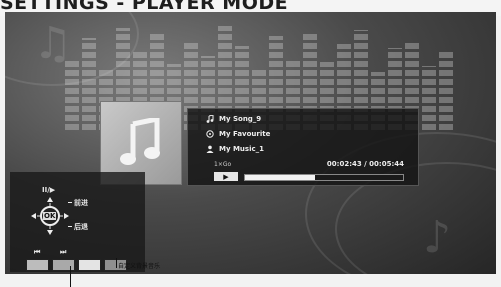 The height and width of the screenshot is (287, 501). I want to click on previous-track-icon: ⏮, so click(37, 252).